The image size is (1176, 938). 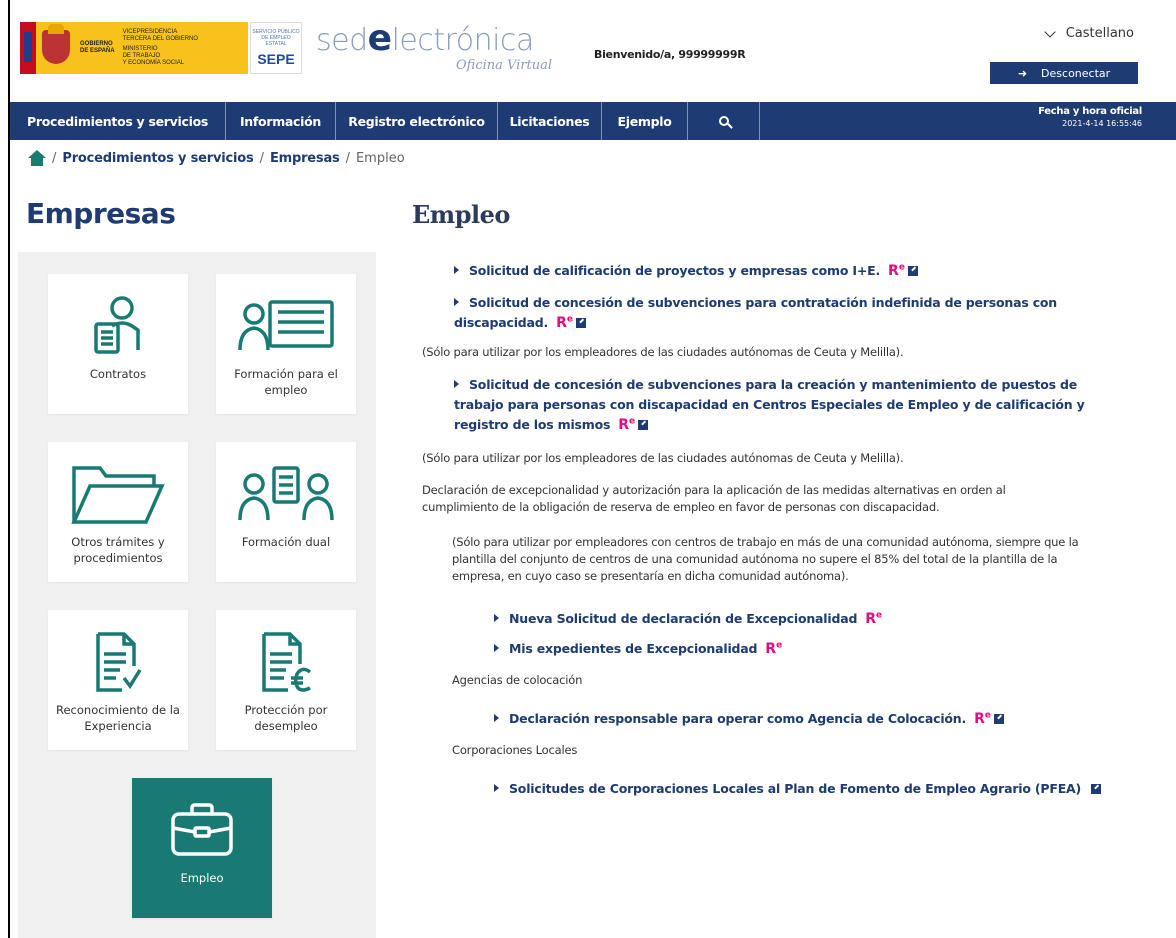 I want to click on card-reconocimiento: Reconocimiento de la Experiencia, so click(x=118, y=680).